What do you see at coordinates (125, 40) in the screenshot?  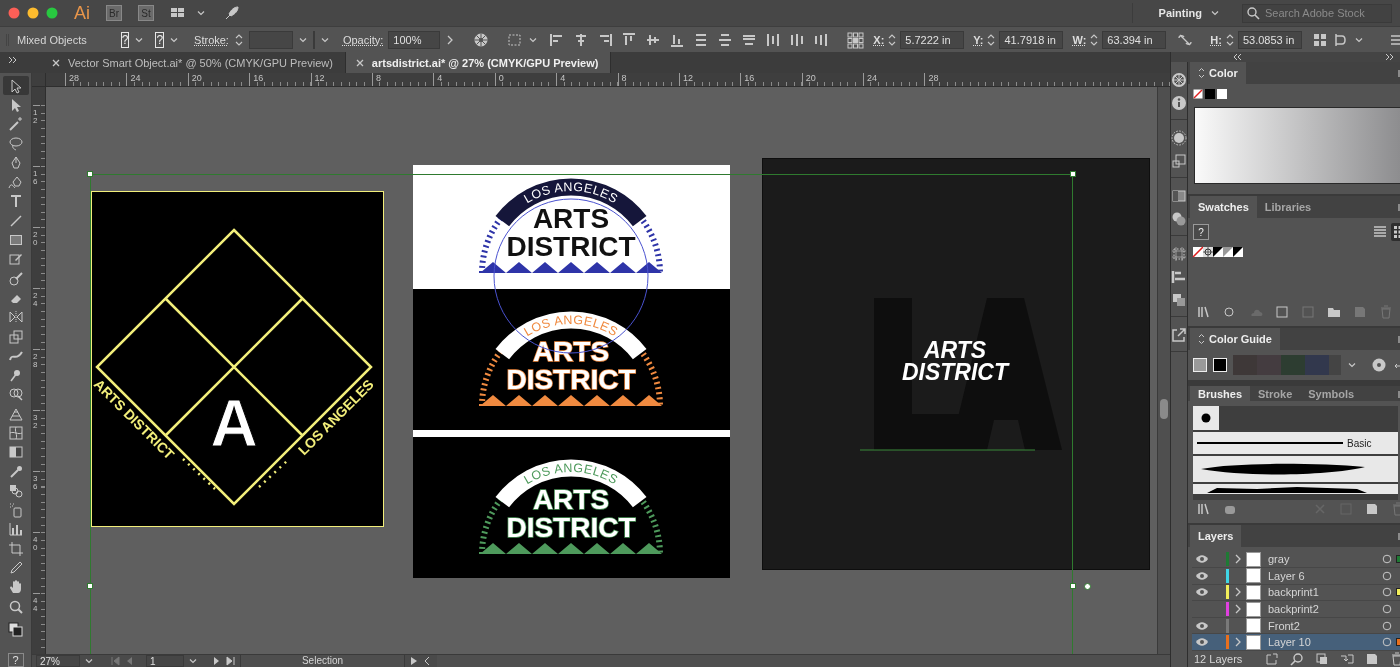 I see `fill-swatch: ?` at bounding box center [125, 40].